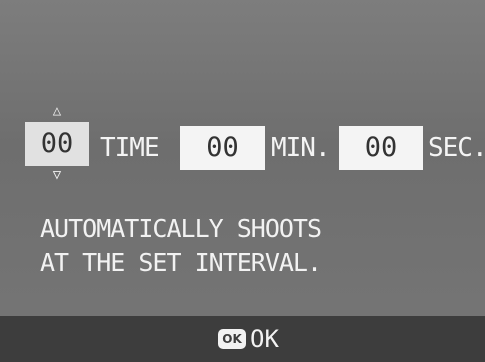 This screenshot has width=485, height=362. Describe the element at coordinates (130, 148) in the screenshot. I see `time-unit-label: TIME` at that location.